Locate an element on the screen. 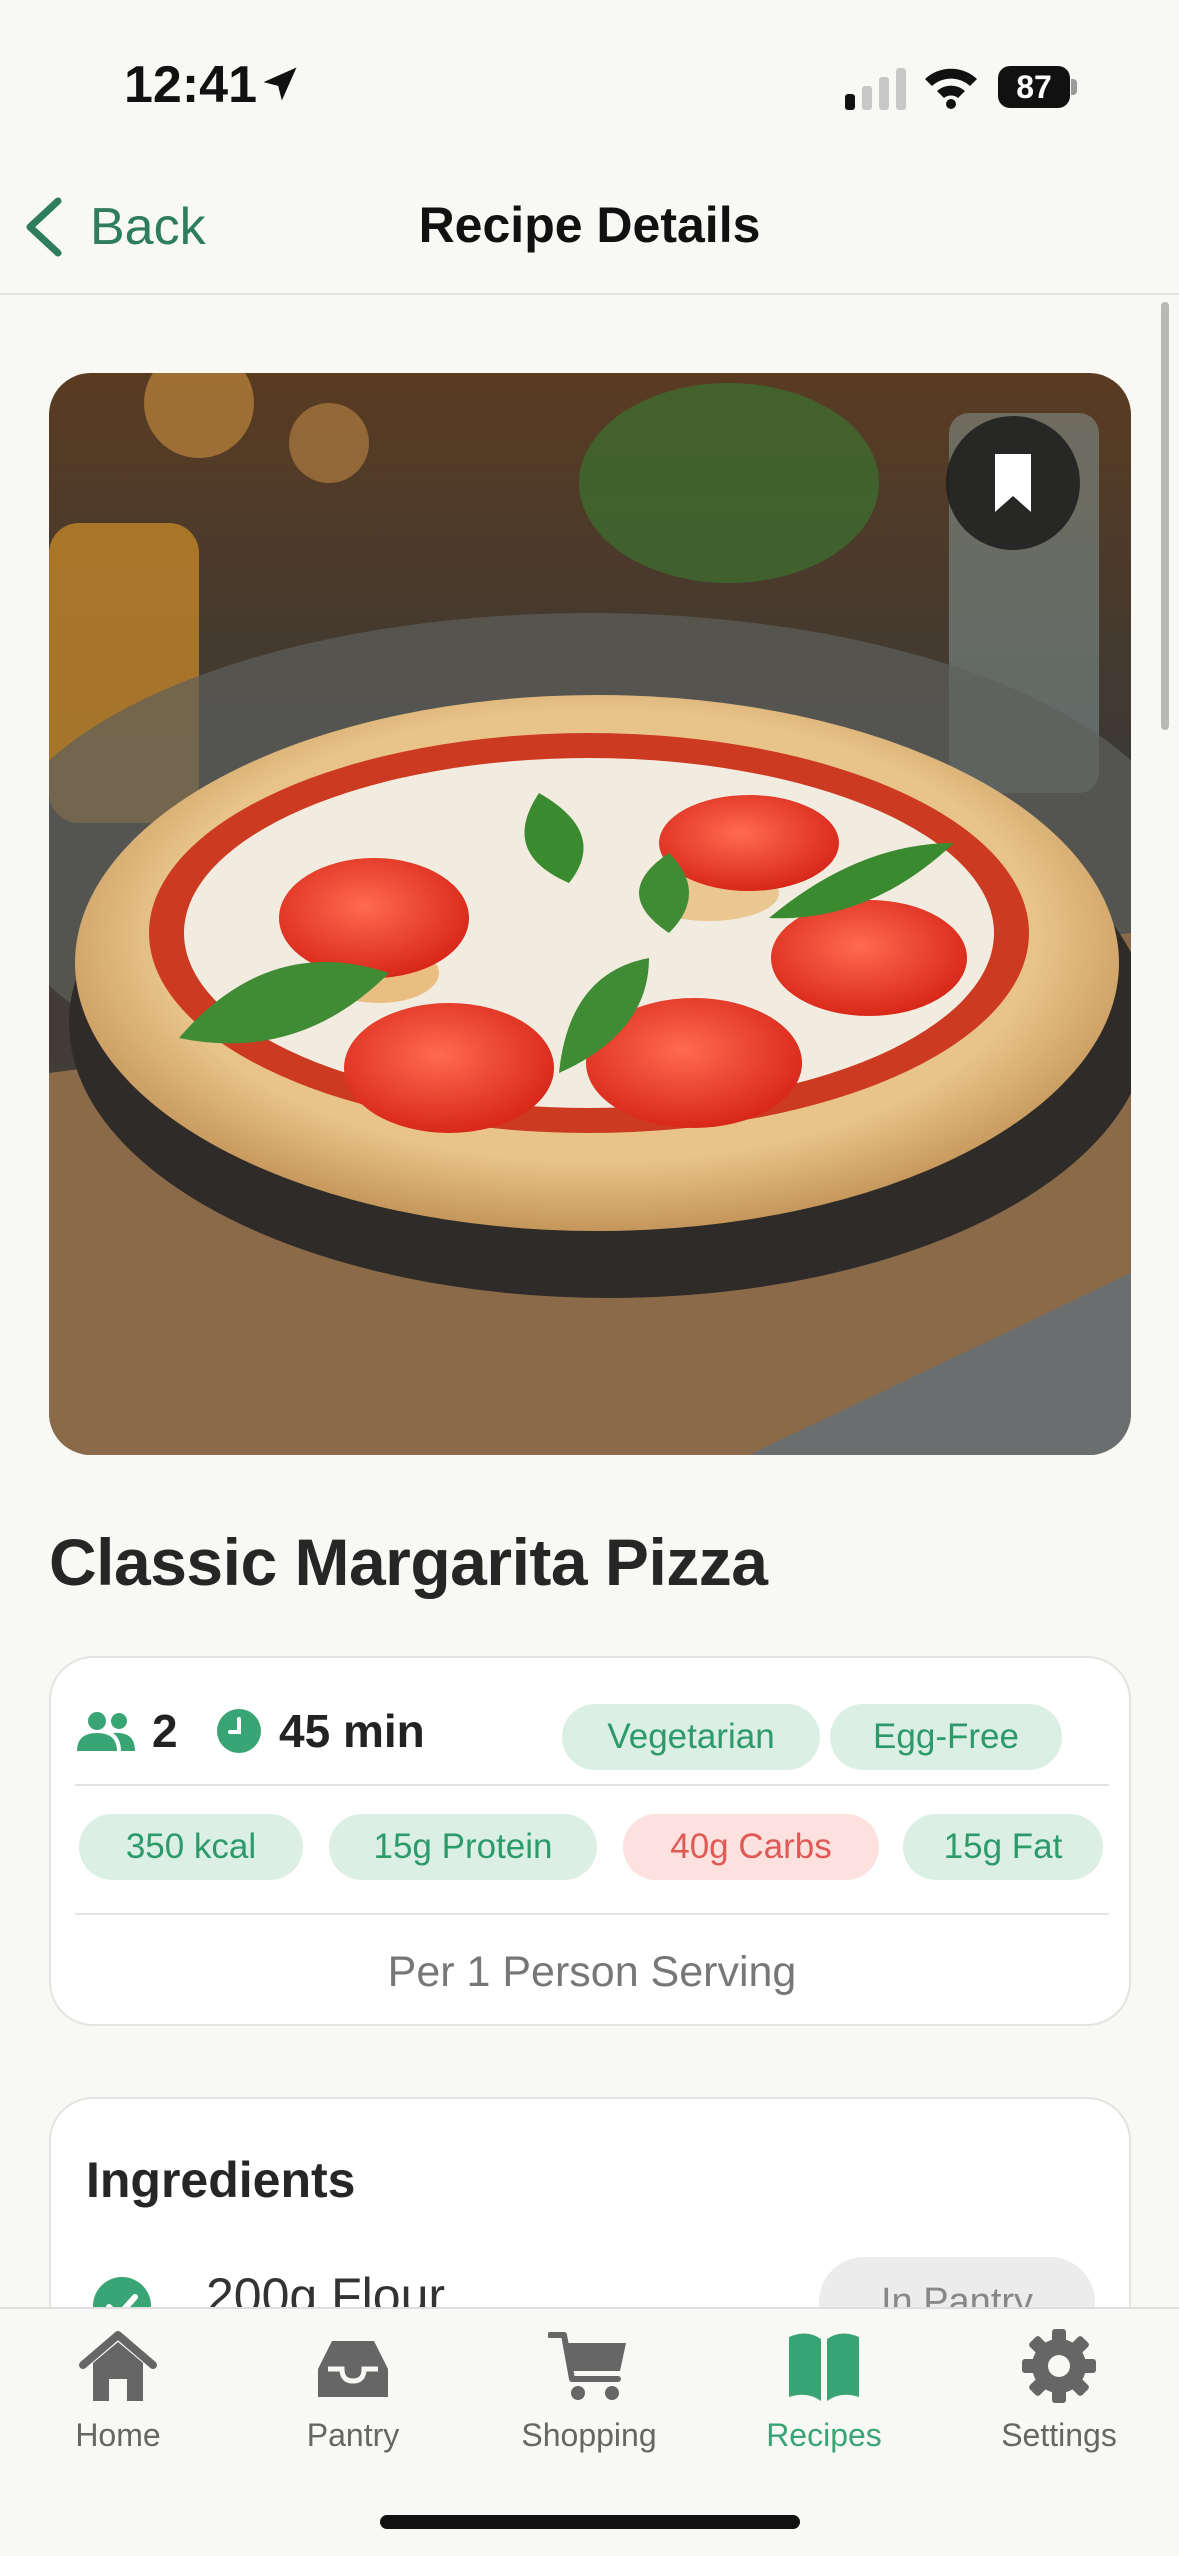  scroll-indicator is located at coordinates (1165, 516).